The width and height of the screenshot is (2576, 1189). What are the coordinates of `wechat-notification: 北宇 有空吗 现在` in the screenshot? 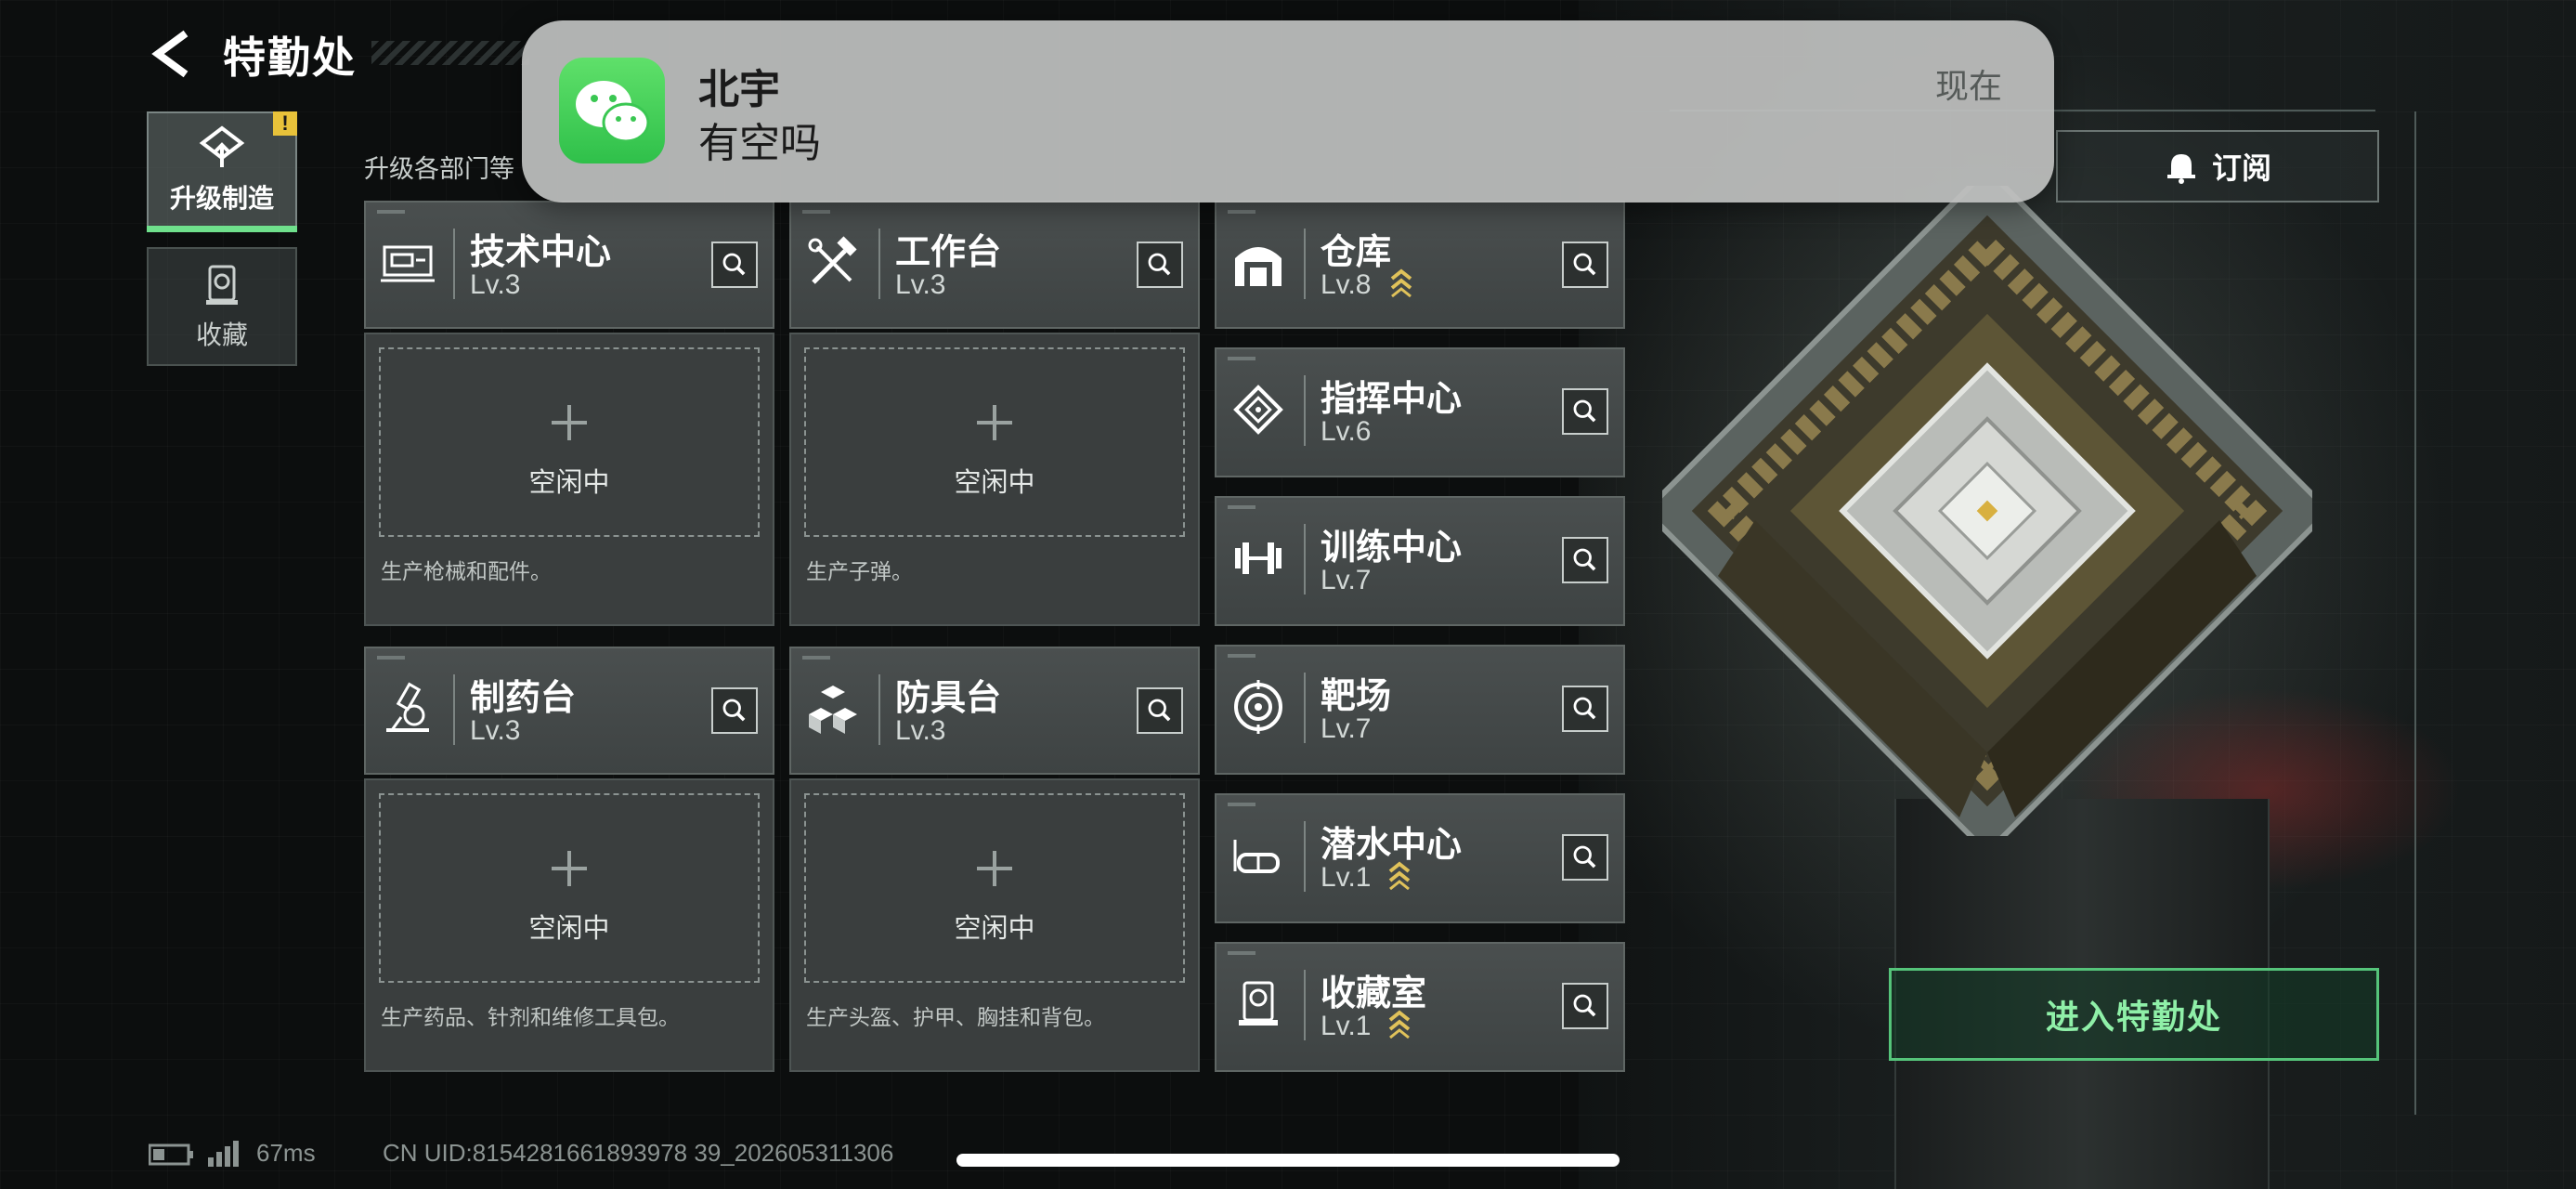 It's located at (1288, 111).